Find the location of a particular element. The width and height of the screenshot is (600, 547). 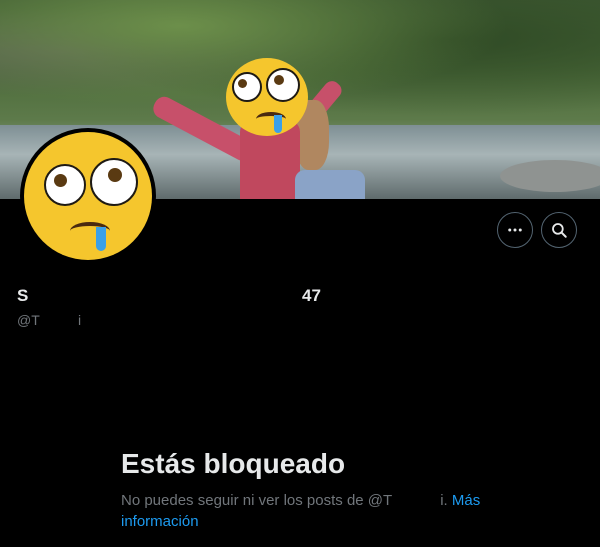

face-cover-emoji-icon is located at coordinates (267, 97).